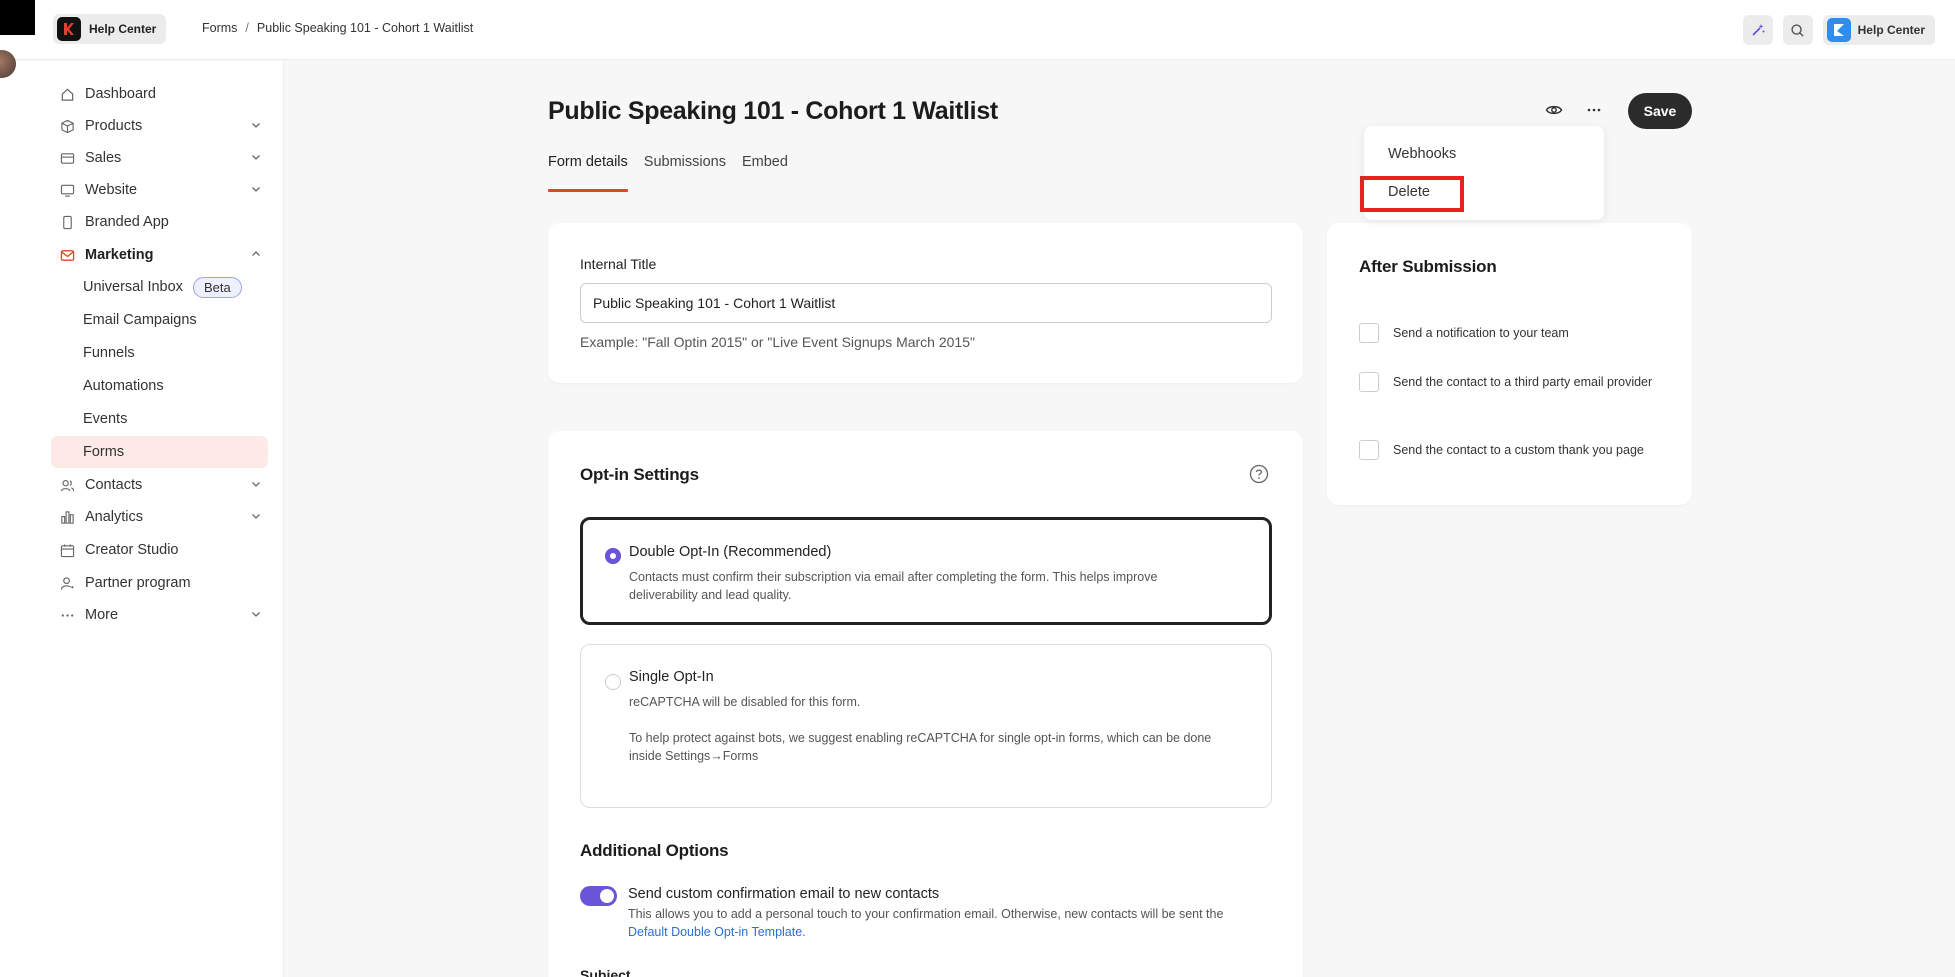 The image size is (1955, 977). Describe the element at coordinates (598, 896) in the screenshot. I see `custom-confirmation-toggle` at that location.